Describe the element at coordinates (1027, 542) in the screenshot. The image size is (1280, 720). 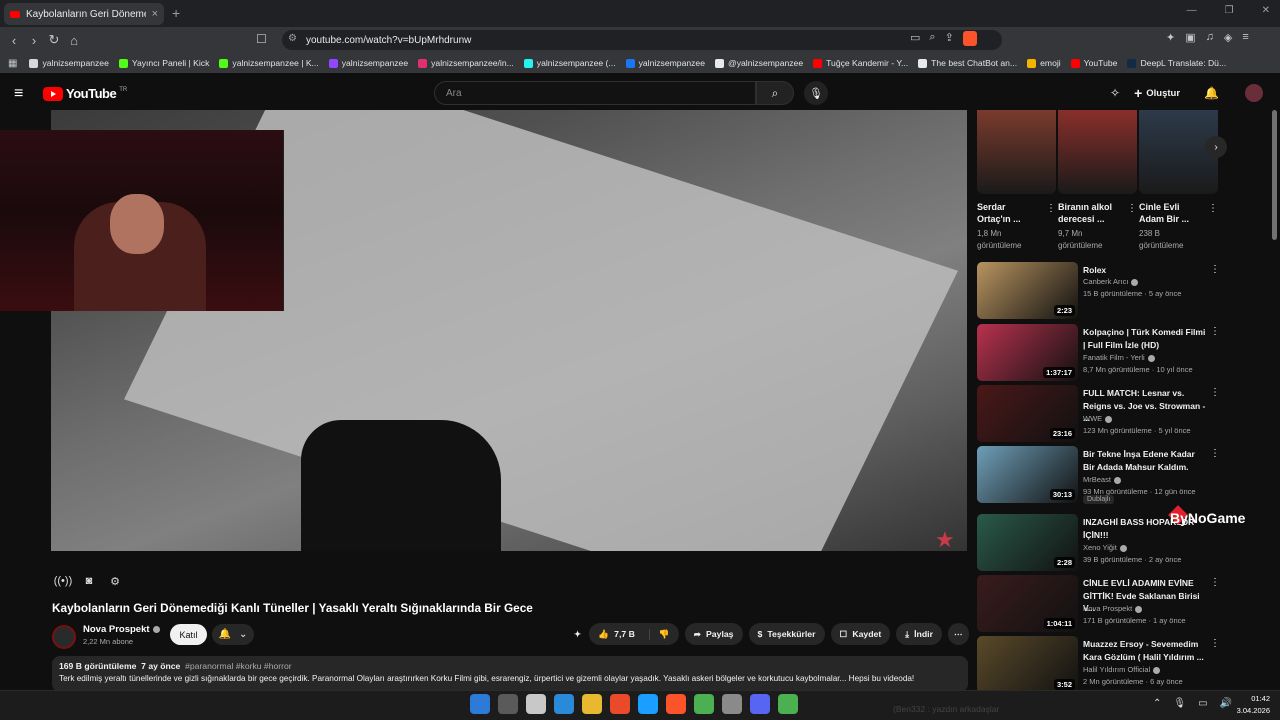
I see `video-thumbnail: 2:28` at that location.